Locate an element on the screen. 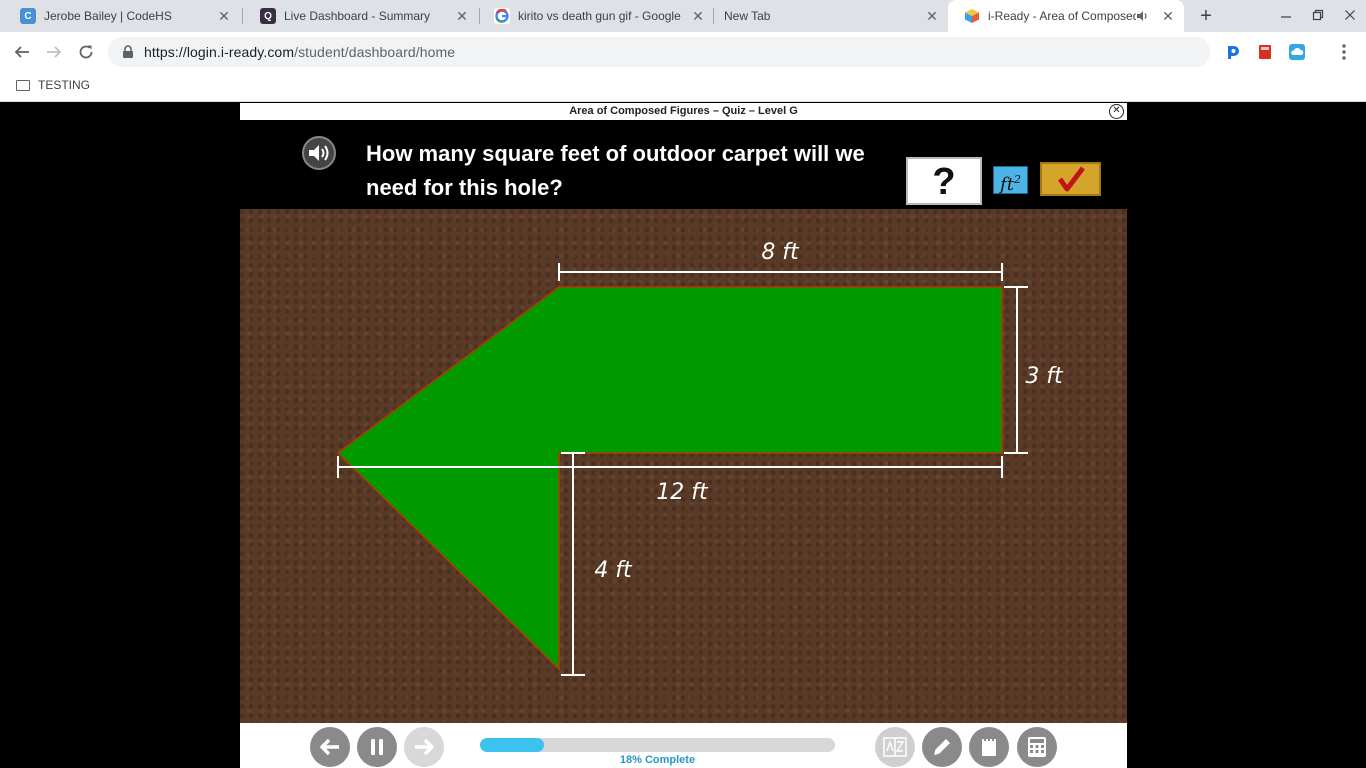 The height and width of the screenshot is (768, 1366). tab-audio-icon is located at coordinates (1143, 16).